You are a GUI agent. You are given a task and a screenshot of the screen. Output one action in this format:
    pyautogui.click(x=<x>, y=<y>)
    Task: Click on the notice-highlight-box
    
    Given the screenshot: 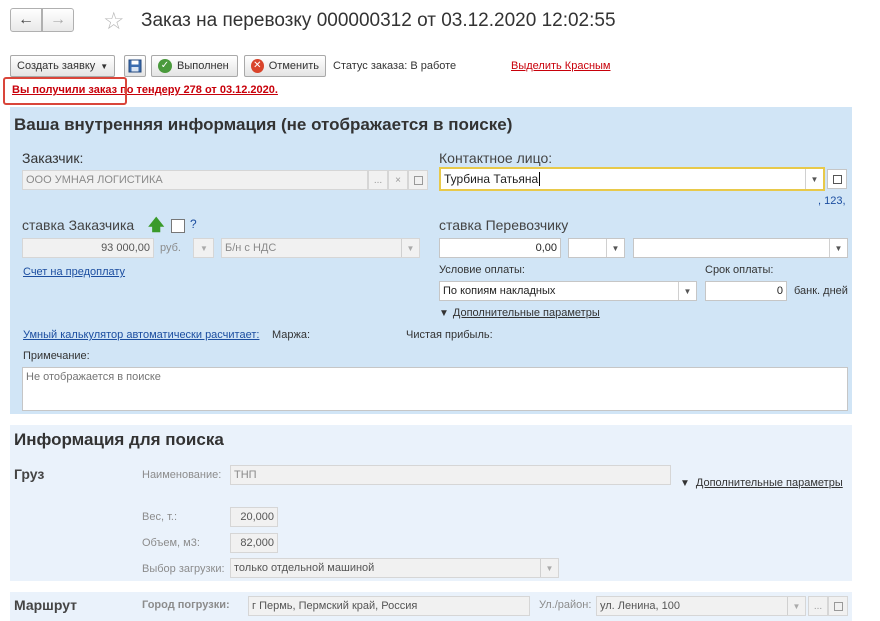 What is the action you would take?
    pyautogui.click(x=65, y=91)
    